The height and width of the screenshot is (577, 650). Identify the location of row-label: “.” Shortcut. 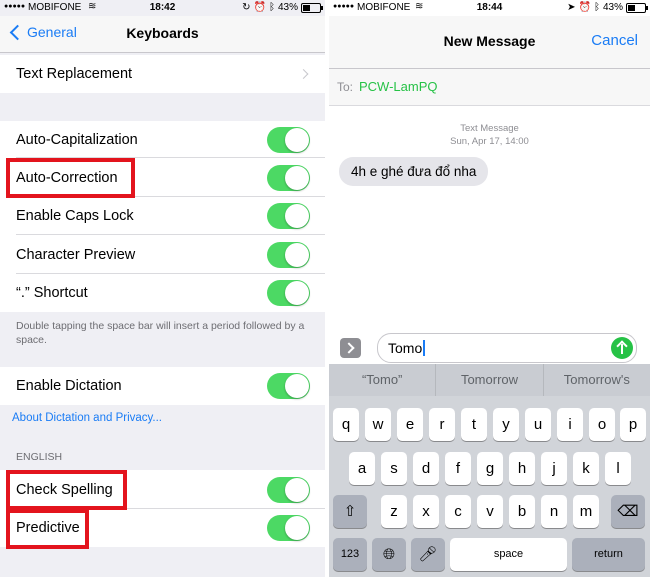
(52, 293).